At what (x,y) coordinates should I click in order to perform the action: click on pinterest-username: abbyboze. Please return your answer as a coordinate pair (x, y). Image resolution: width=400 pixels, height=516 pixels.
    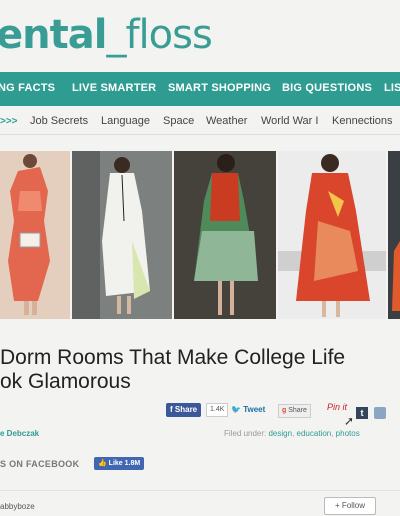
    Looking at the image, I should click on (17, 506).